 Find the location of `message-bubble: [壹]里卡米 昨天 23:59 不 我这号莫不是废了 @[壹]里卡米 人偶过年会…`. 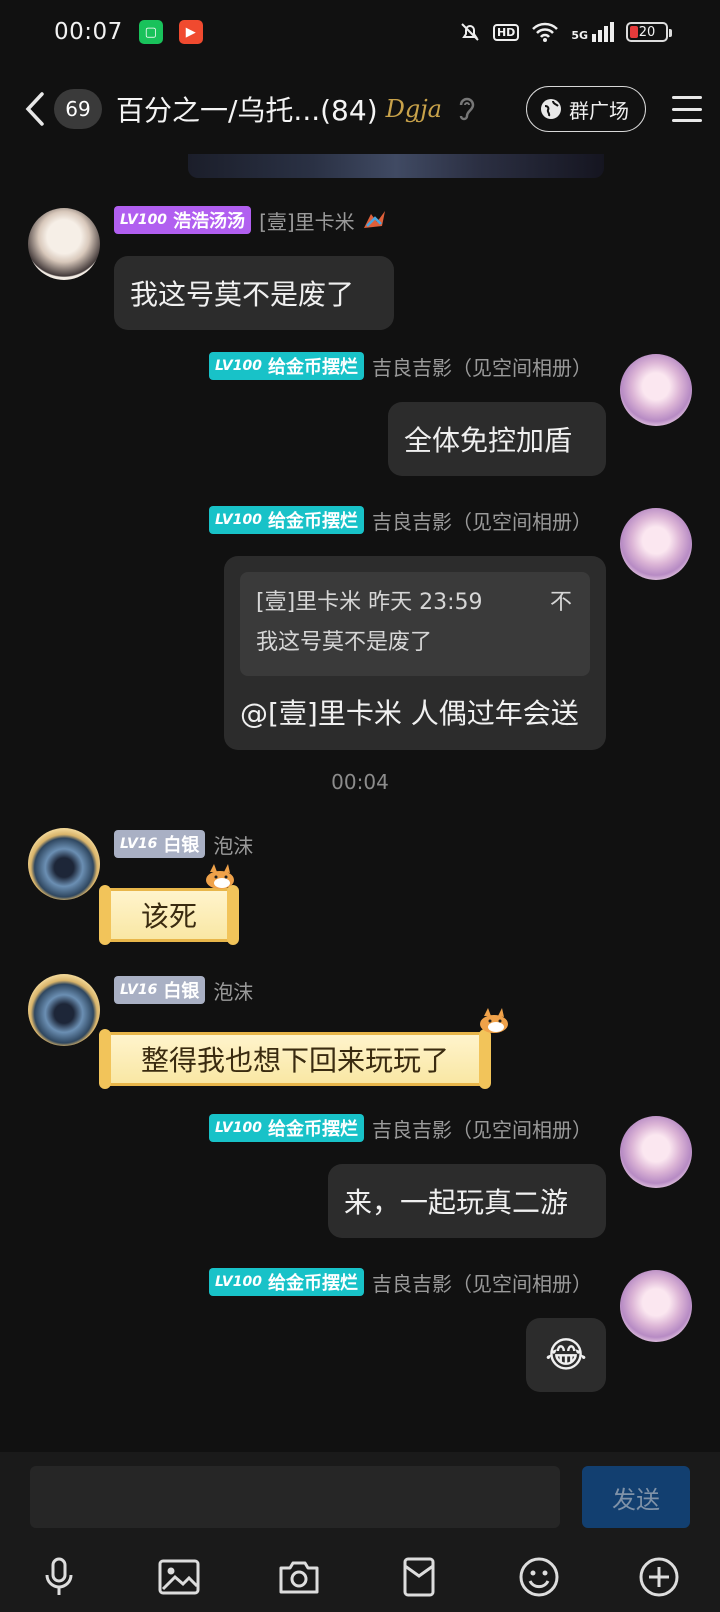

message-bubble: [壹]里卡米 昨天 23:59 不 我这号莫不是废了 @[壹]里卡米 人偶过年会… is located at coordinates (415, 653).